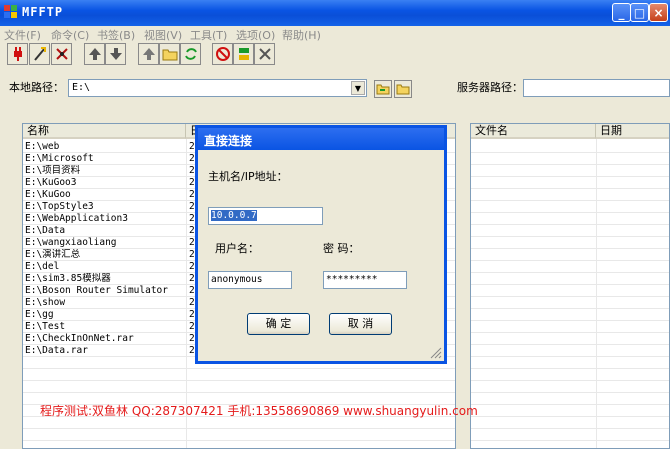  I want to click on disconnect-icon, so click(61, 54).